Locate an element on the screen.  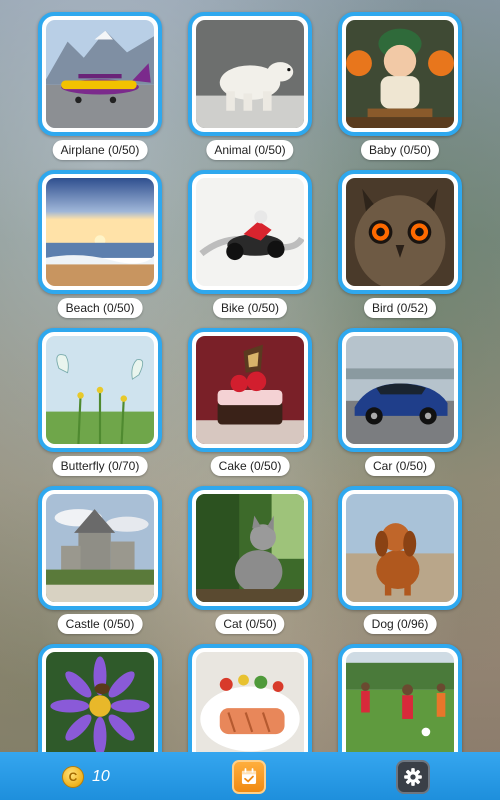
category-soccer is located at coordinates (400, 698).